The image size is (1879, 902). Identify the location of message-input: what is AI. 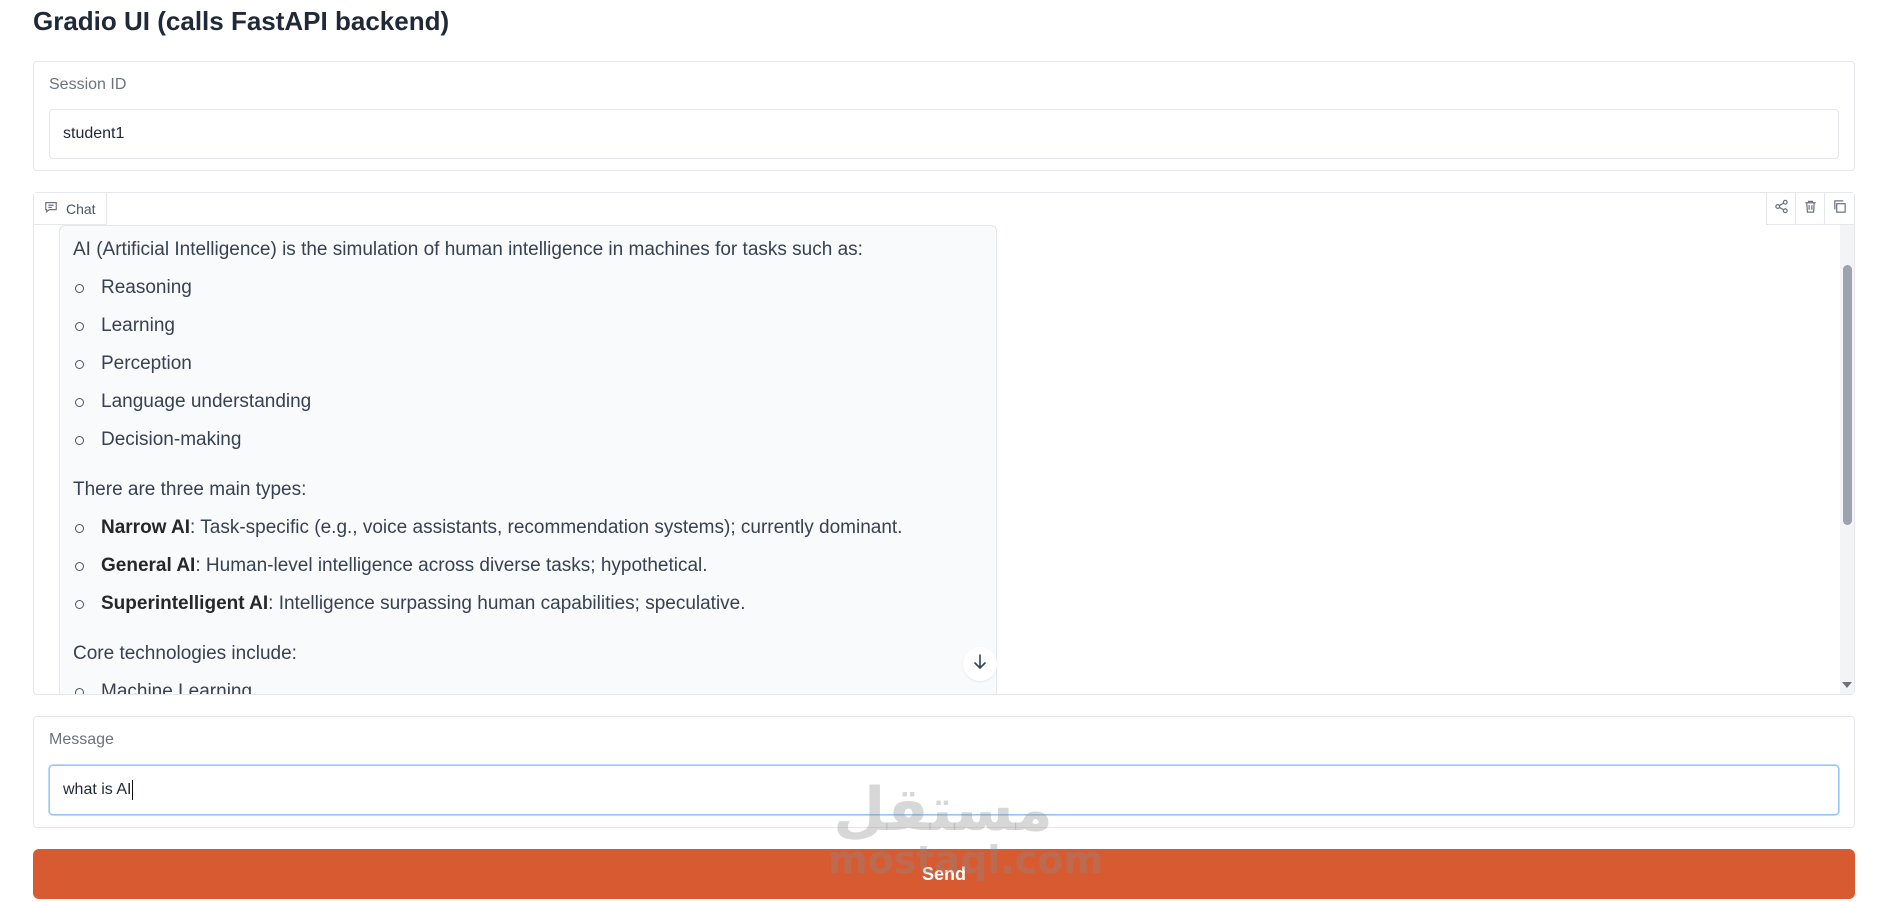
(944, 790).